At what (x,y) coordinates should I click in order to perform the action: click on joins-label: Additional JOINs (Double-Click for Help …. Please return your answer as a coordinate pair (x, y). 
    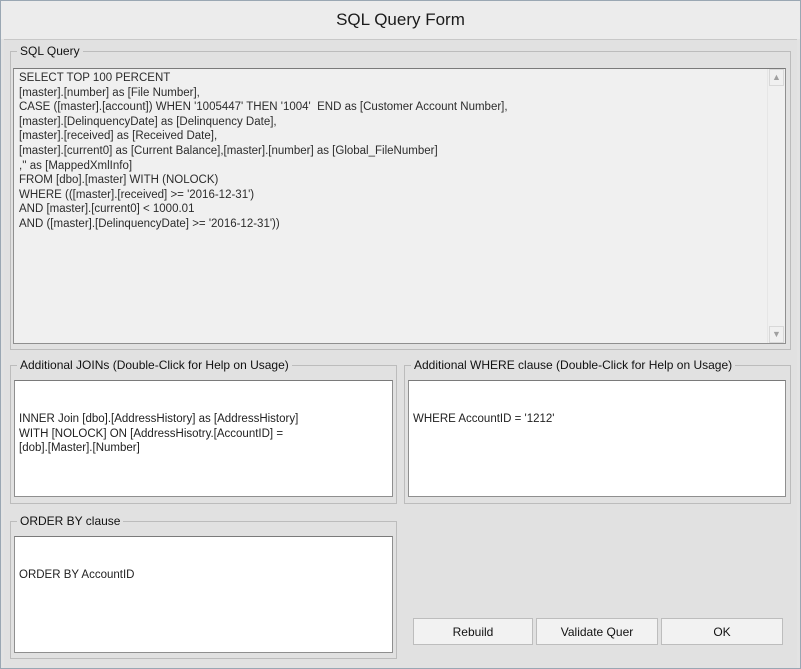
    Looking at the image, I should click on (154, 365).